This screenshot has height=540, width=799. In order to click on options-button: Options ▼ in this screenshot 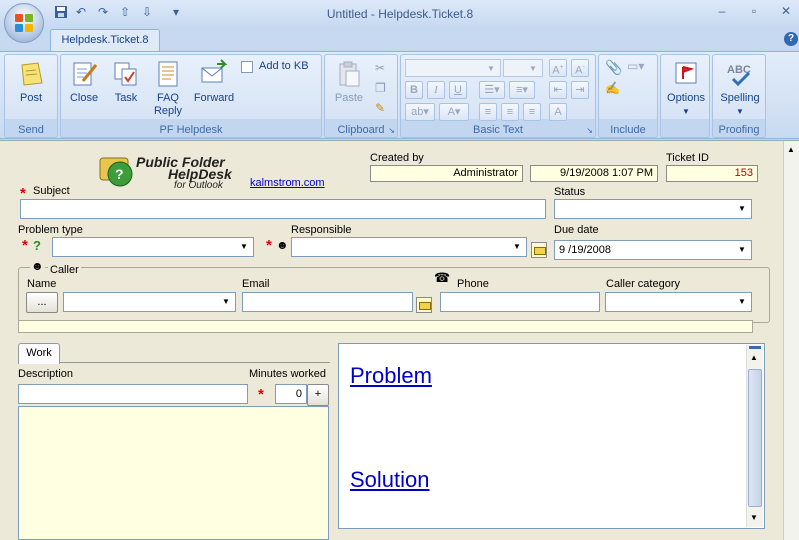, I will do `click(686, 88)`.